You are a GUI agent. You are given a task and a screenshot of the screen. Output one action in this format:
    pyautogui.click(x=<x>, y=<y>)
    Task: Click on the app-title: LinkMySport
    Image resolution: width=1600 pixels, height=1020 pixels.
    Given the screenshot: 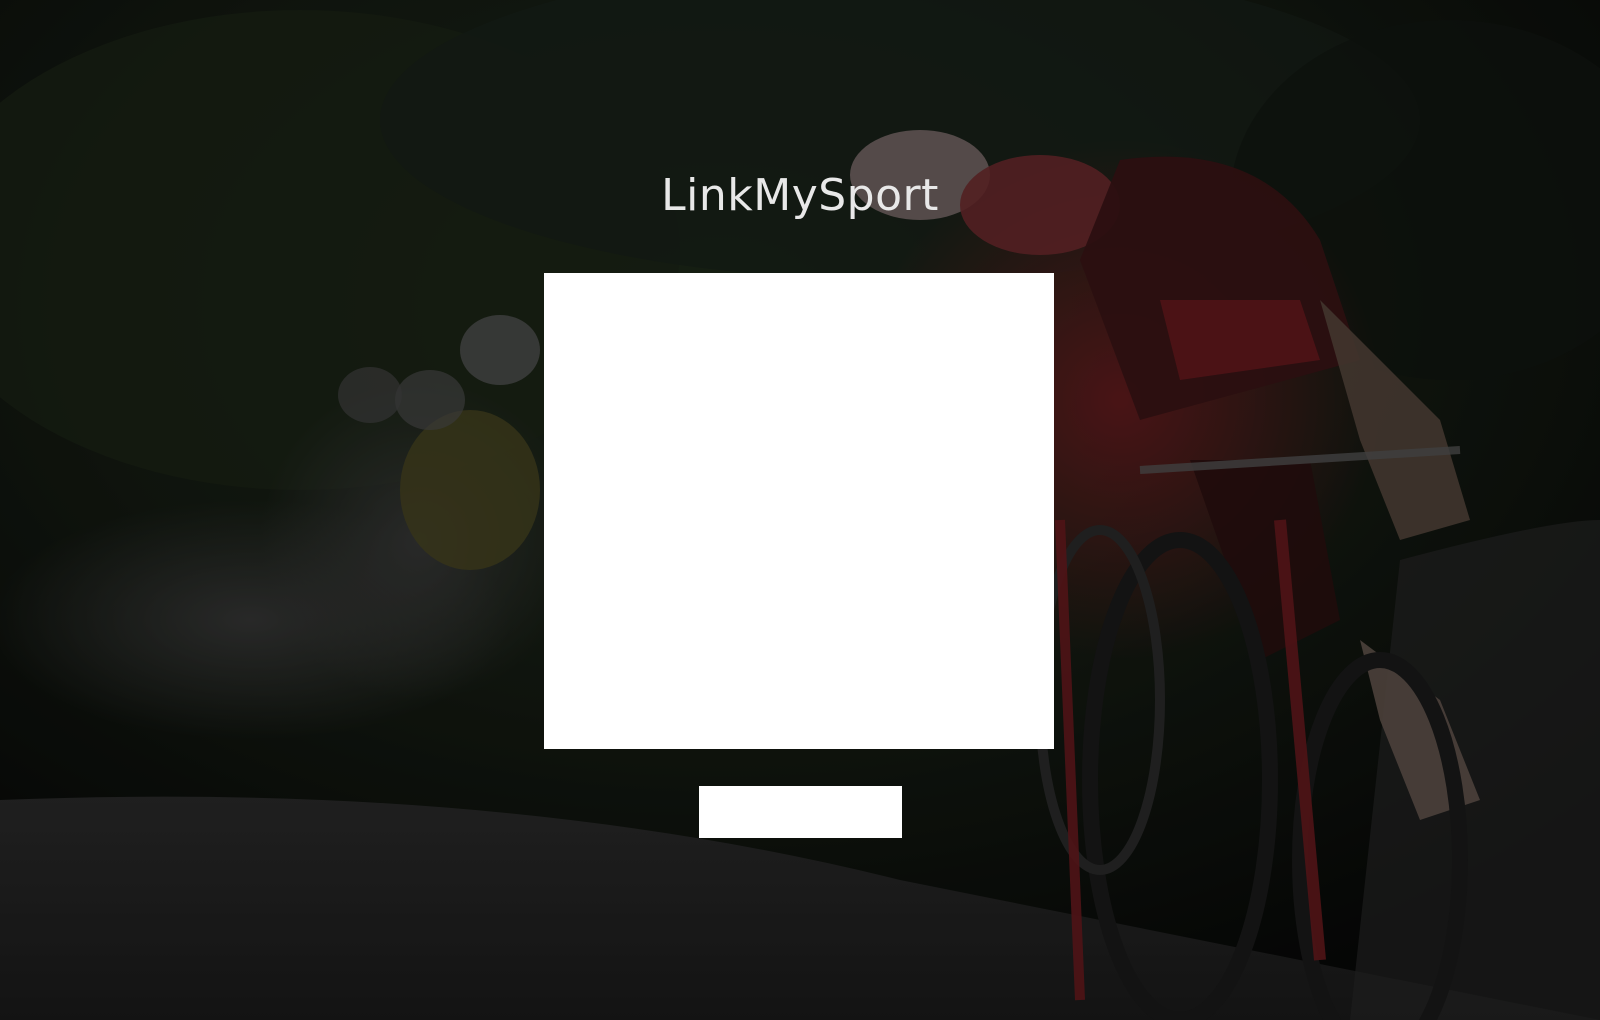 What is the action you would take?
    pyautogui.click(x=800, y=195)
    